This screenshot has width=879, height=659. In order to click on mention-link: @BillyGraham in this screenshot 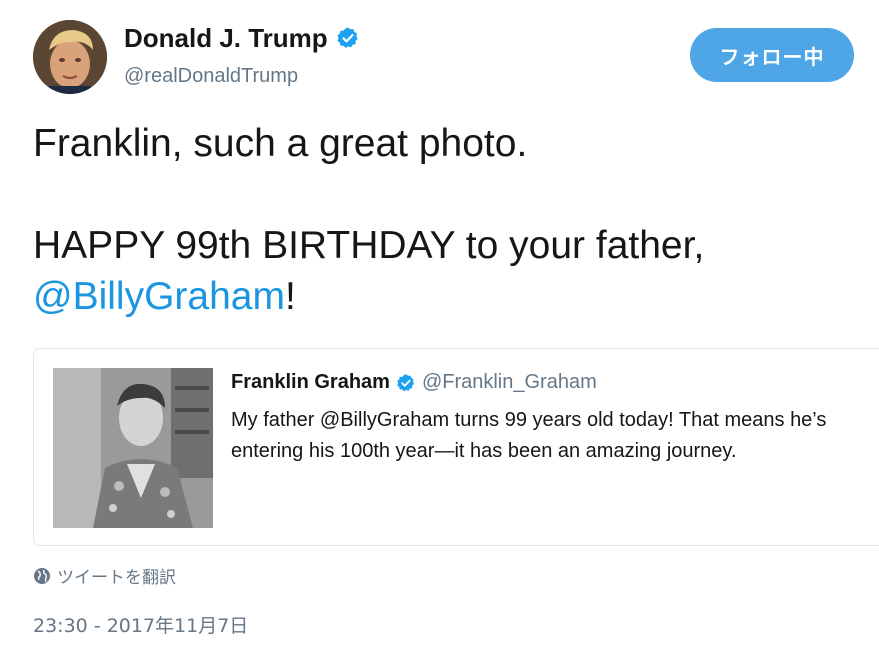, I will do `click(159, 296)`.